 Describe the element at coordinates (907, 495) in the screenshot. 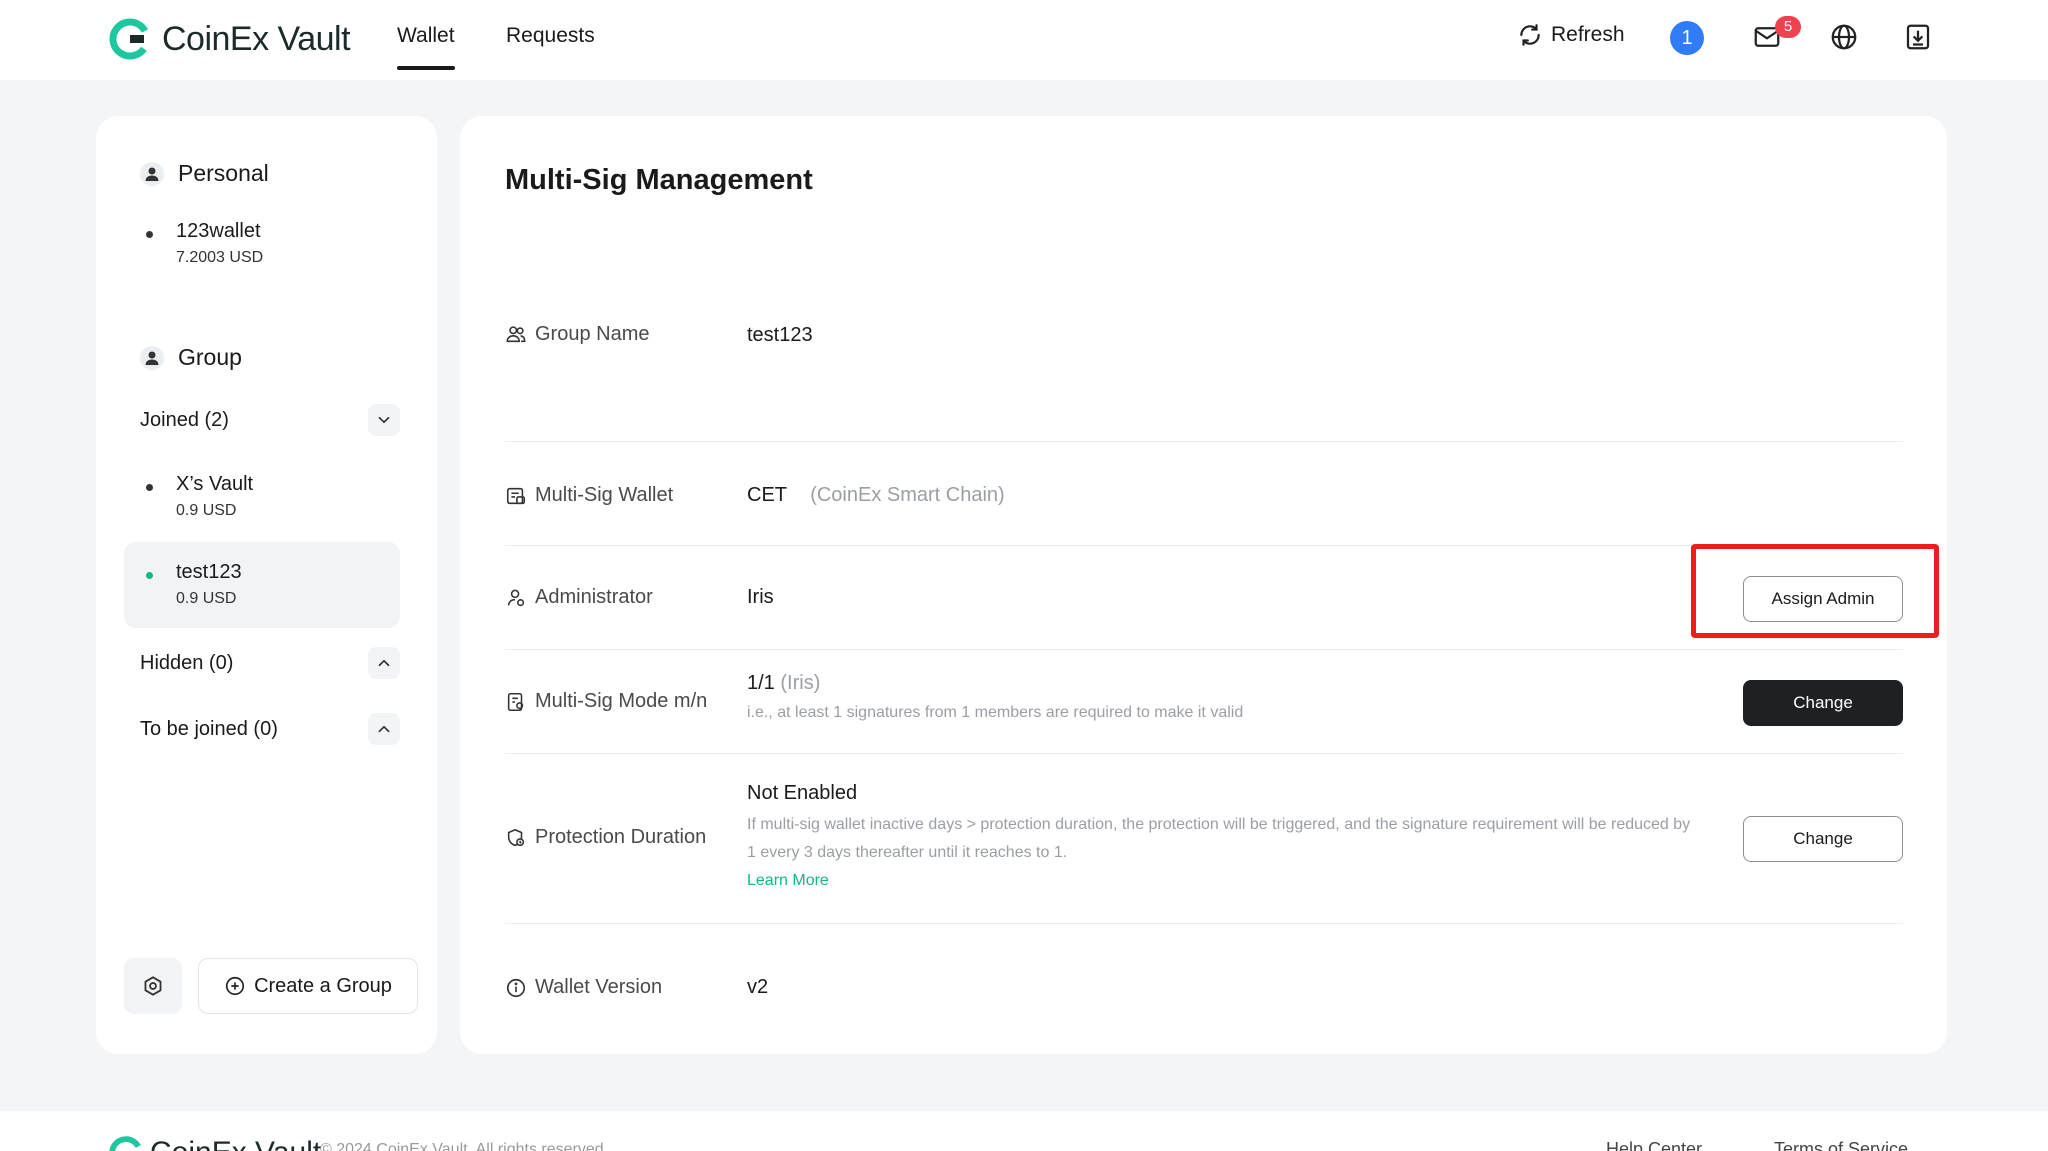

I see `wallet-chain: (CoinEx Smart Chain)` at that location.